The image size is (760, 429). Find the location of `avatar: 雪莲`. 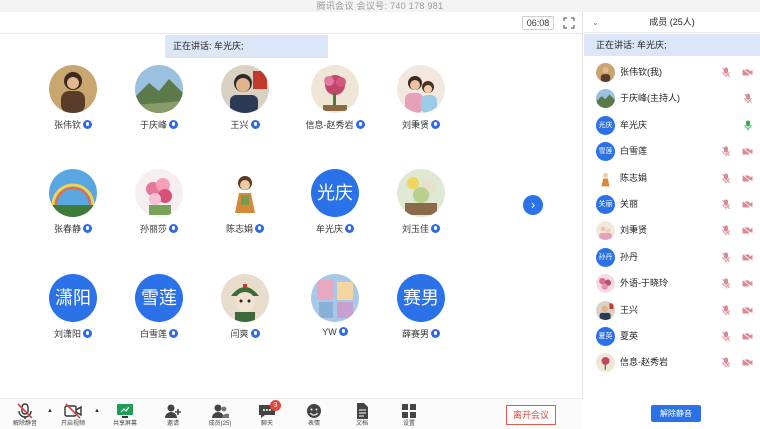

avatar: 雪莲 is located at coordinates (605, 152).